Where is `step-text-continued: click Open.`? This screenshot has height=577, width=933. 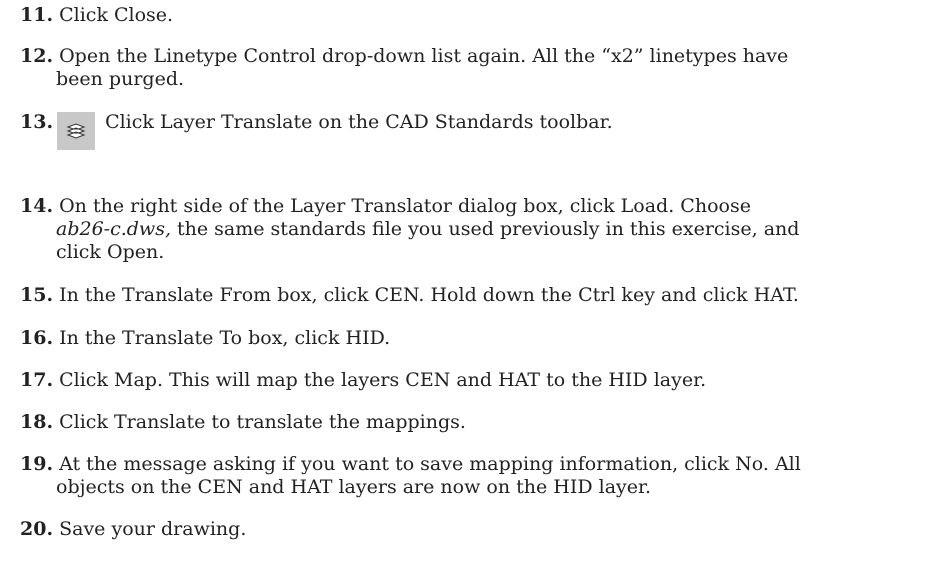 step-text-continued: click Open. is located at coordinates (110, 252).